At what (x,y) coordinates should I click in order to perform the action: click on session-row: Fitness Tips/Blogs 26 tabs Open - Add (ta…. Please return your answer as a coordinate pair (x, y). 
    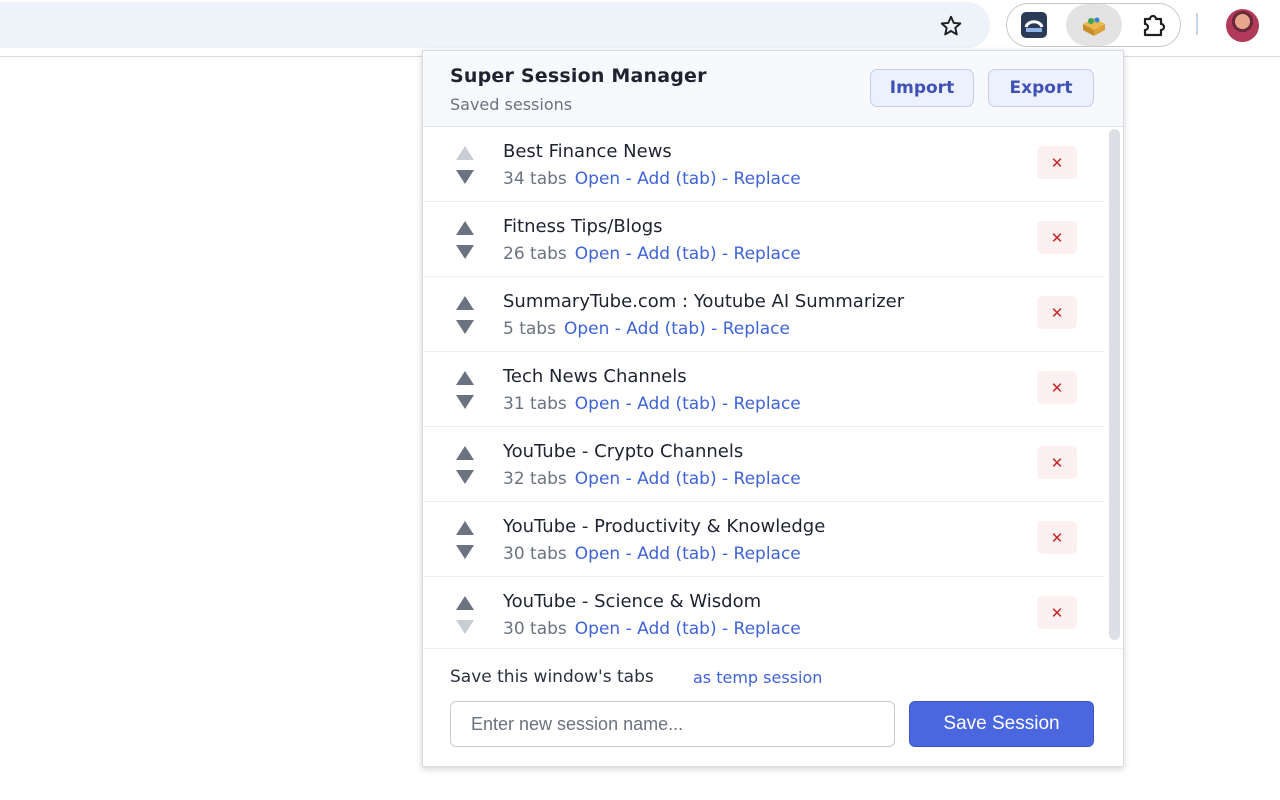
    Looking at the image, I should click on (764, 239).